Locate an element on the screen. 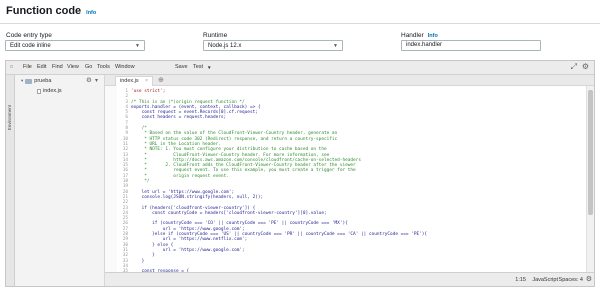  settings-gear-icon: ⚙ is located at coordinates (585, 67).